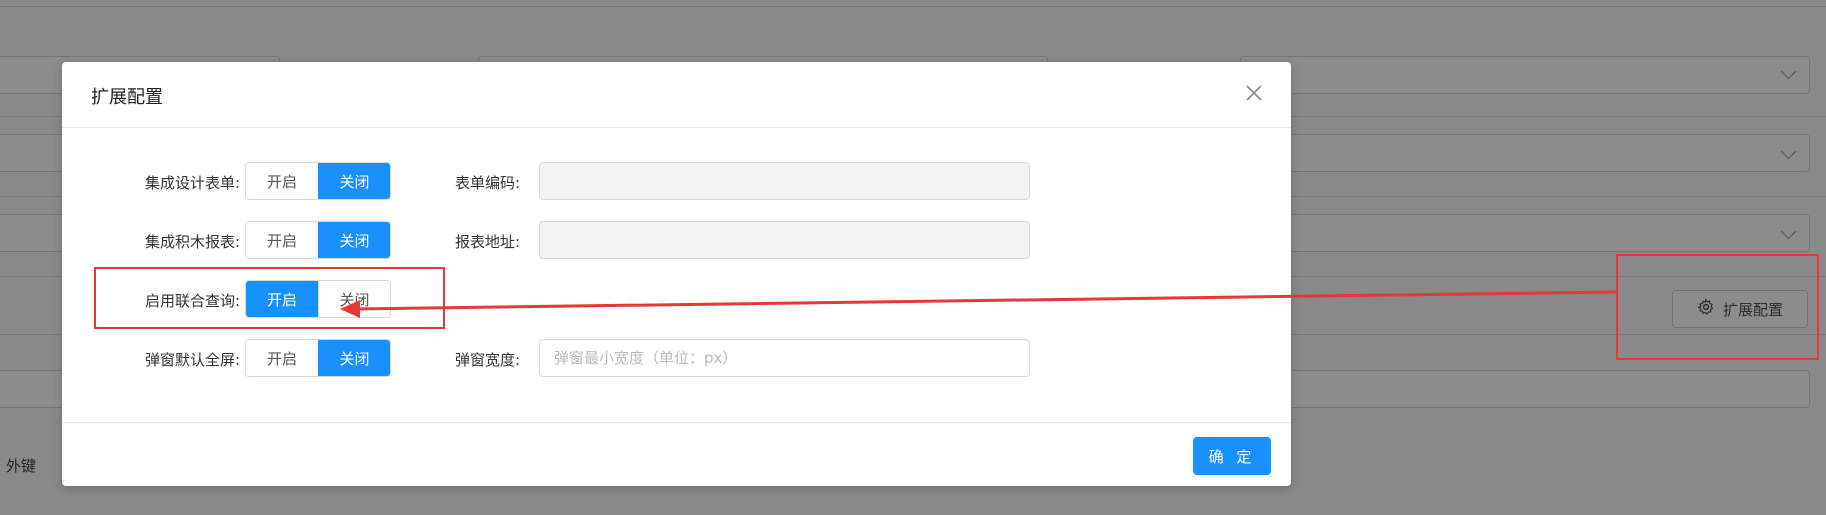 This screenshot has width=1826, height=515. I want to click on fullscreen-label: 弹窗默认全屏:, so click(192, 360).